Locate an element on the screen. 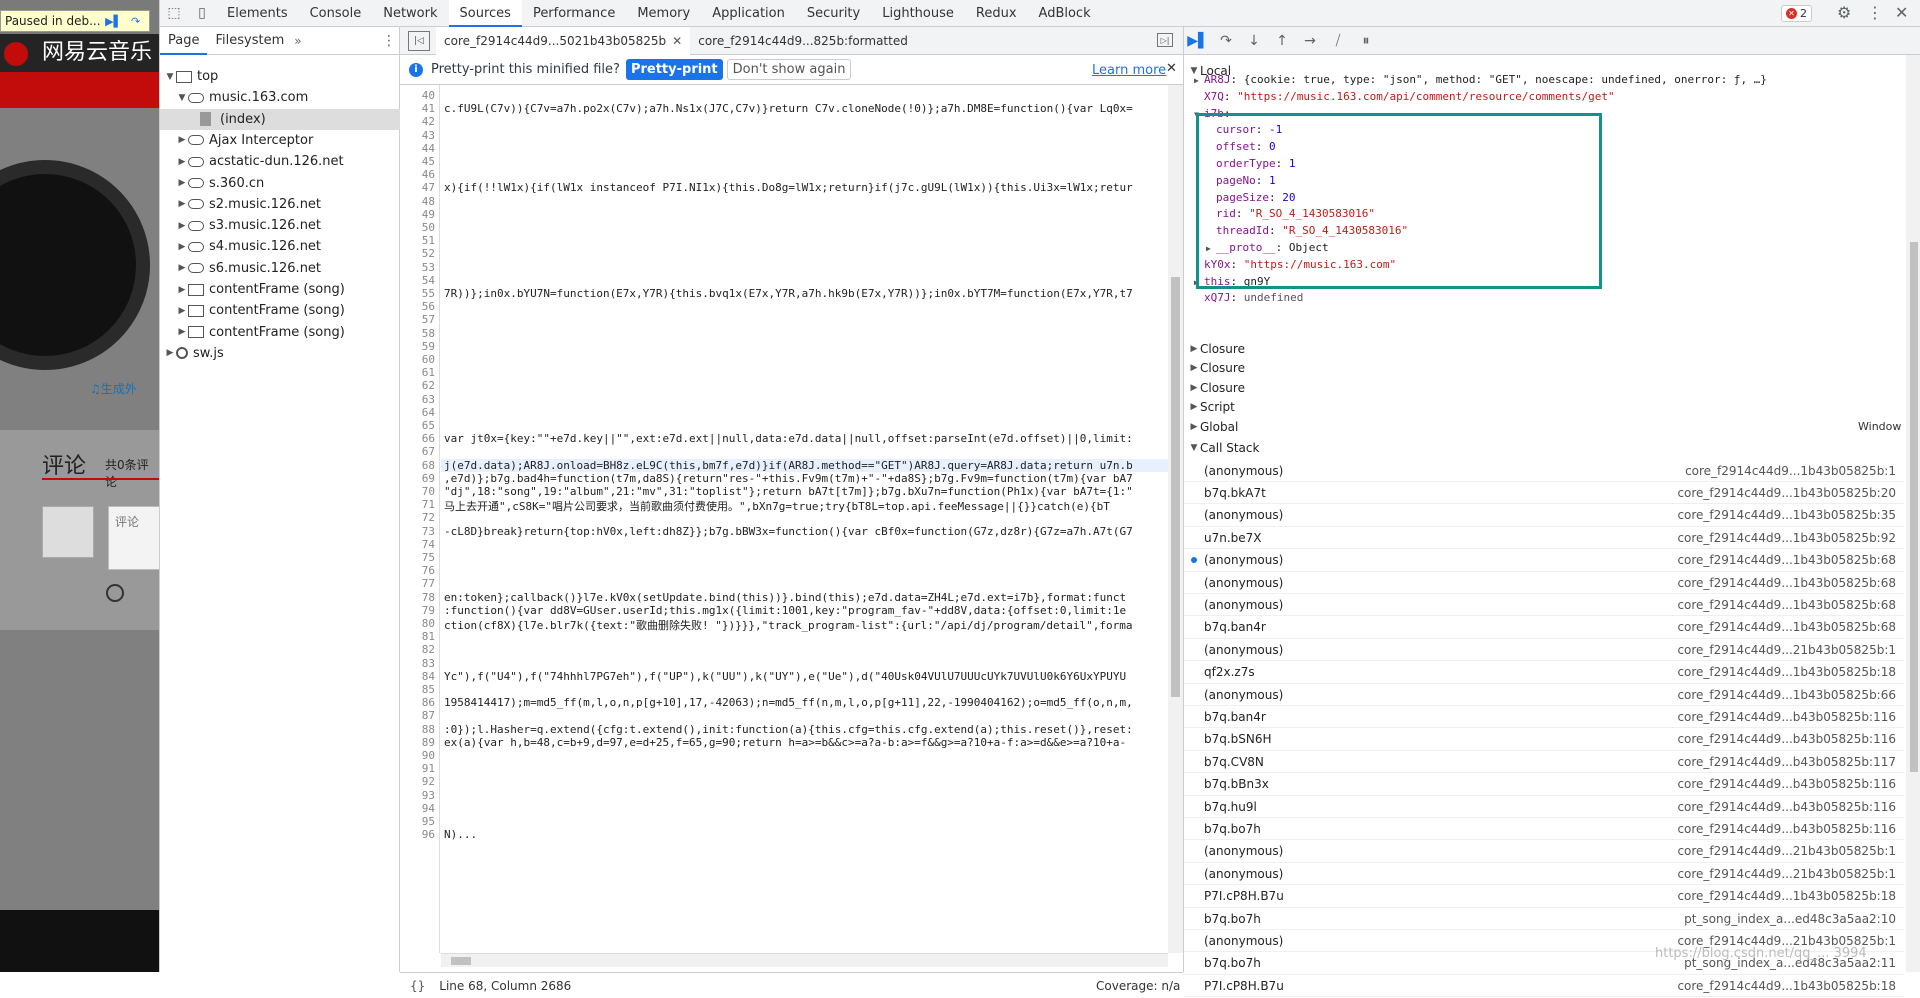 The image size is (1920, 998). inspect-element-icon: ⬚ is located at coordinates (174, 13).